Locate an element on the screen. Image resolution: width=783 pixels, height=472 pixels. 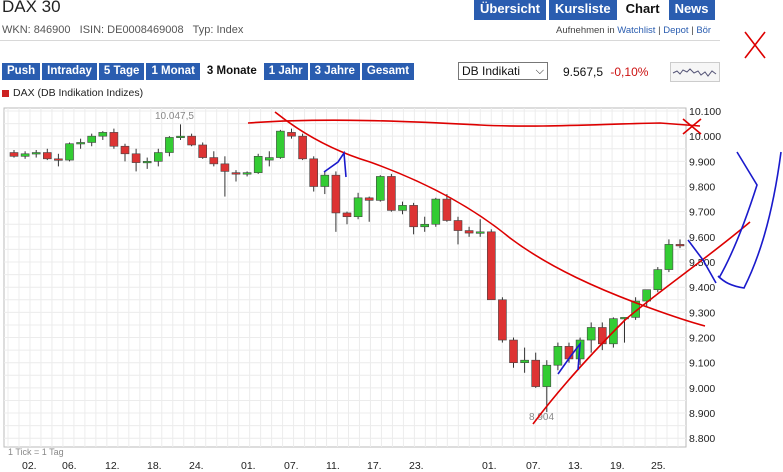
high-annotation: 10.047,5 is located at coordinates (174, 116).